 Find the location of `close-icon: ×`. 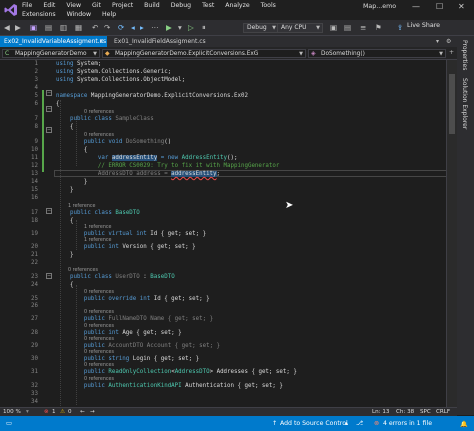

close-icon: × is located at coordinates (101, 41).